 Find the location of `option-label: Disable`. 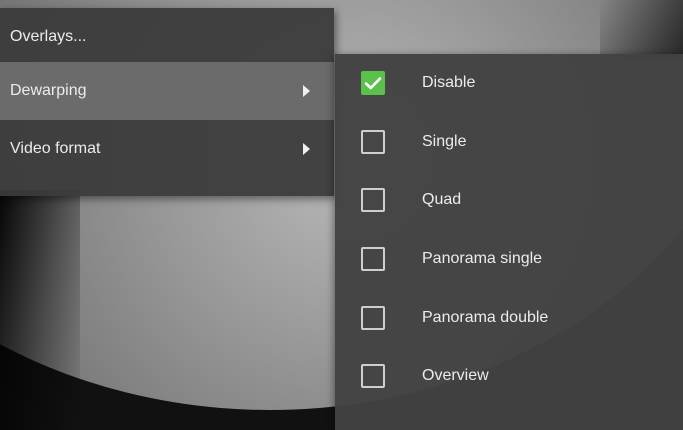

option-label: Disable is located at coordinates (449, 83).